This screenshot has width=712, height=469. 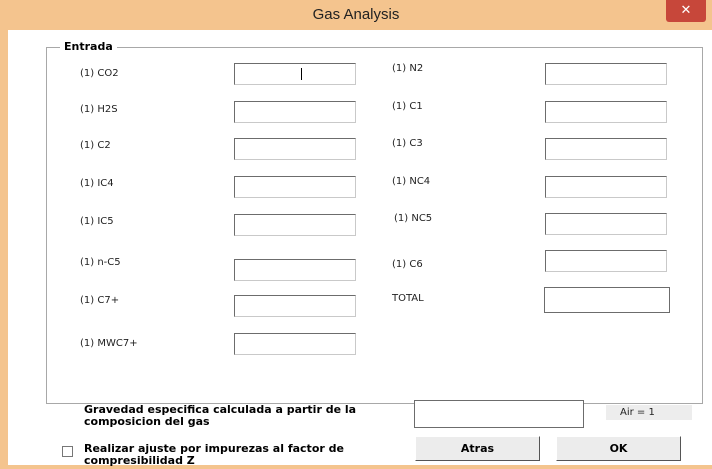 What do you see at coordinates (407, 264) in the screenshot?
I see `c6-label: (1) C6` at bounding box center [407, 264].